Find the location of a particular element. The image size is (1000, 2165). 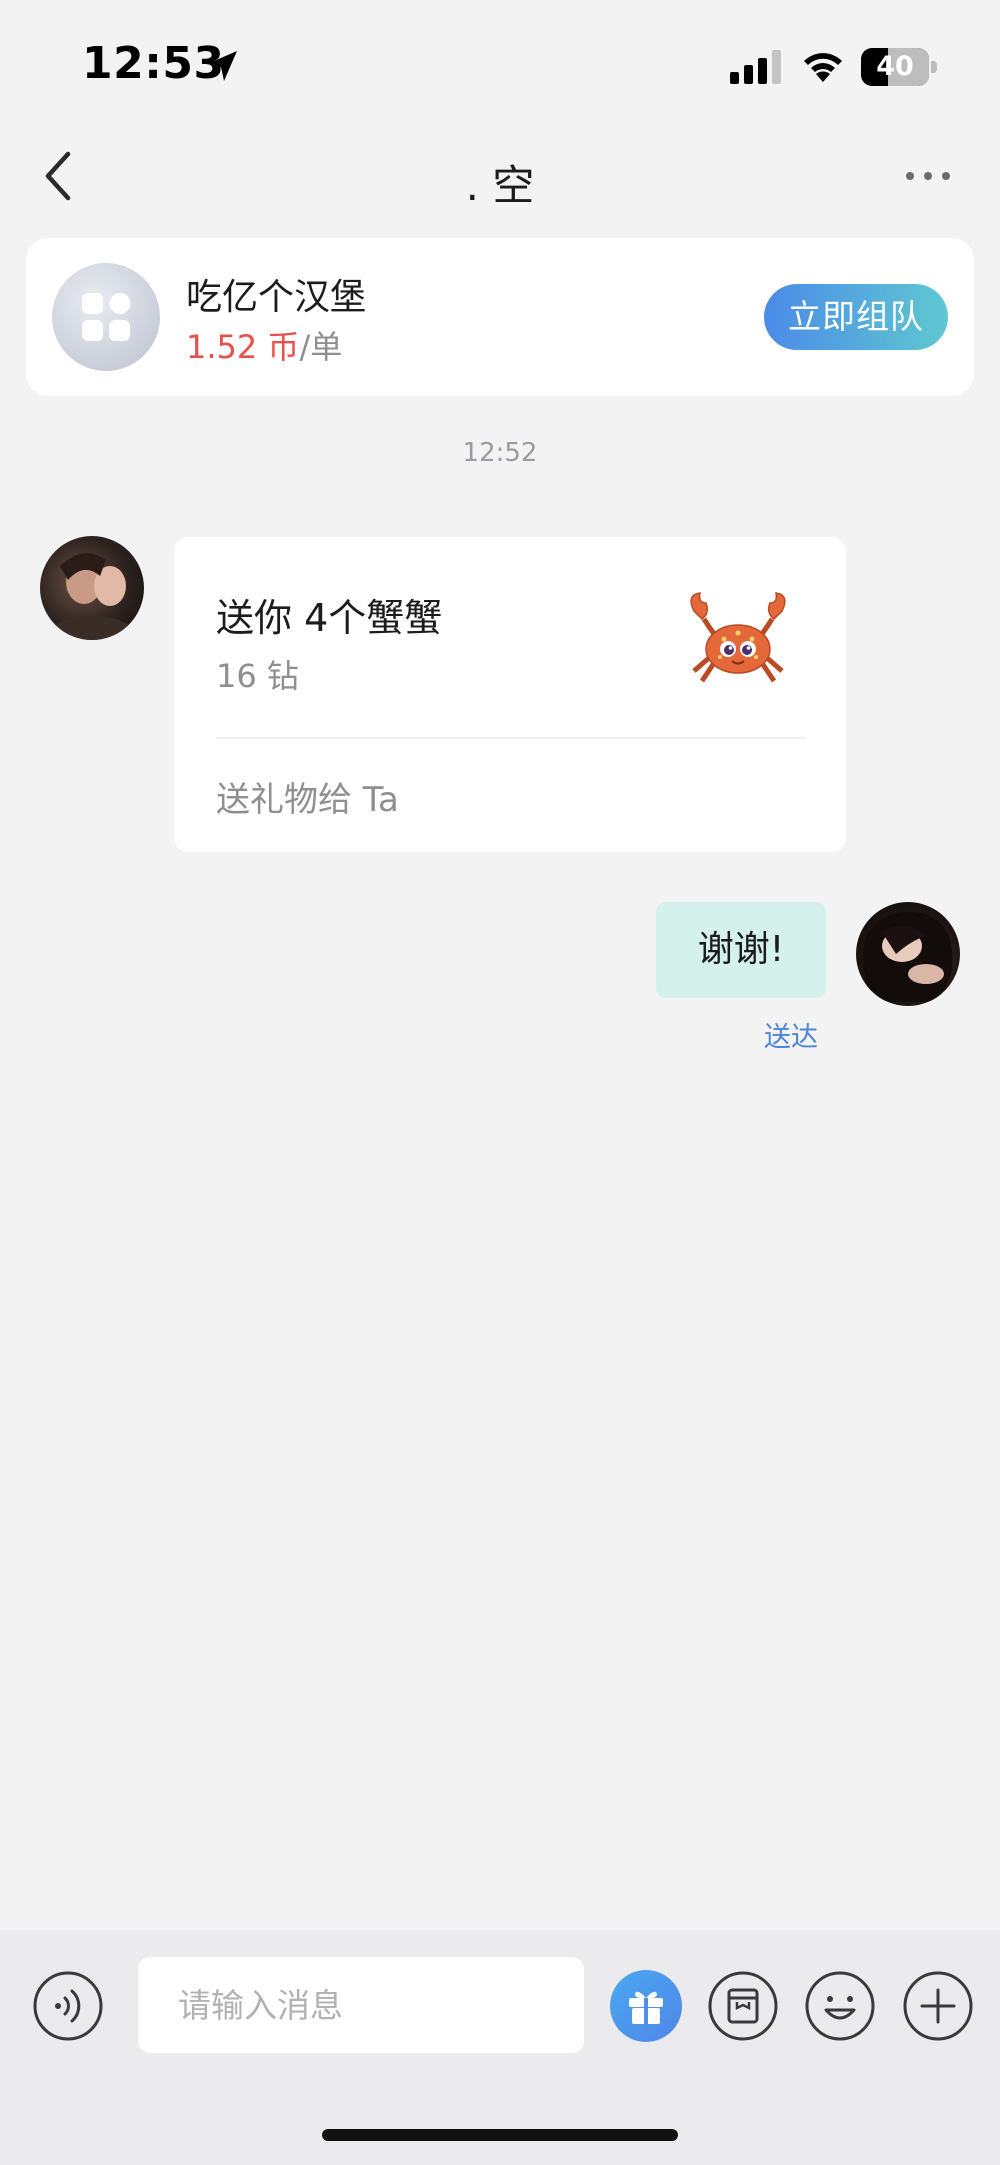

game-name: 吃亿个汉堡 is located at coordinates (276, 297).